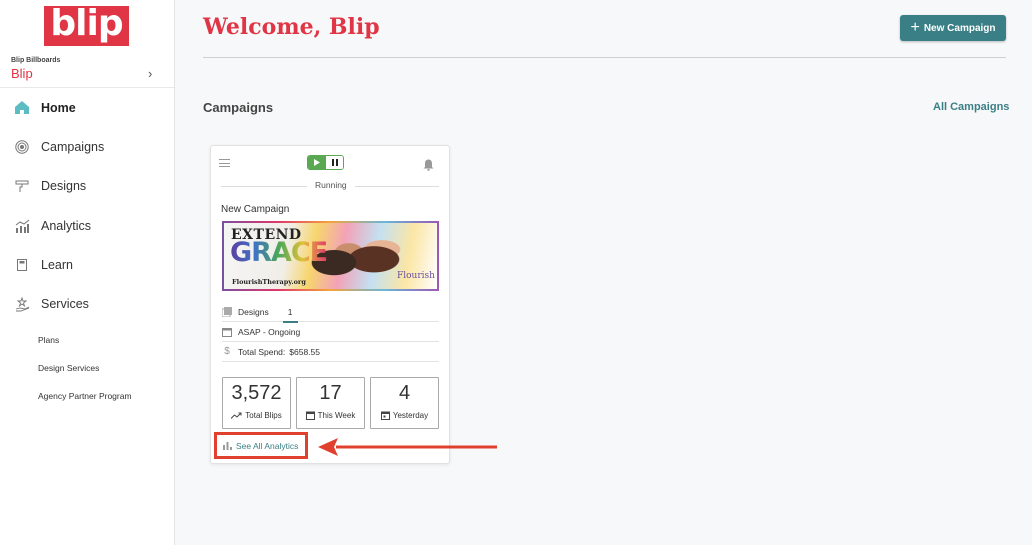 The image size is (1032, 545). Describe the element at coordinates (227, 351) in the screenshot. I see `dollar-icon: $` at that location.